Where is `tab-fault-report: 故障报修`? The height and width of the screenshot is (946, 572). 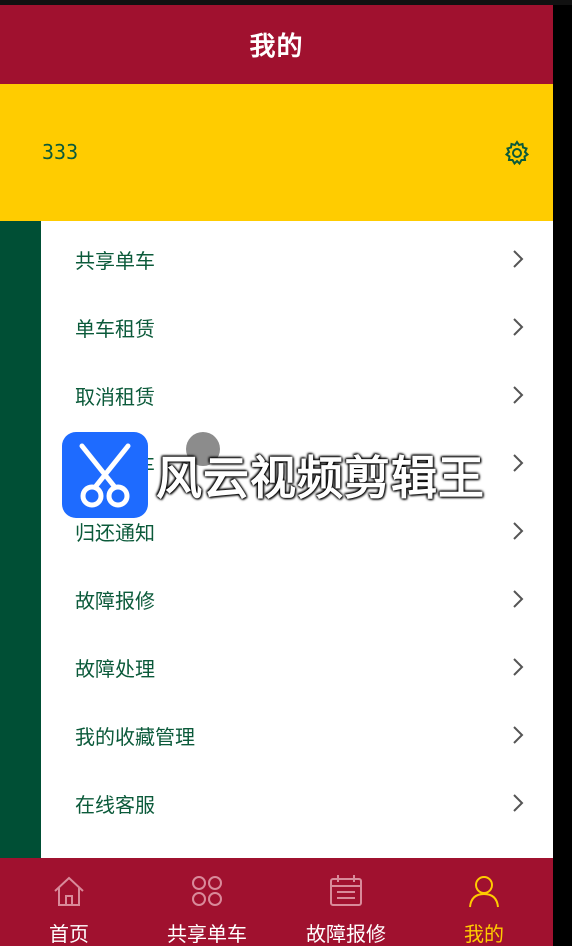 tab-fault-report: 故障报修 is located at coordinates (346, 902).